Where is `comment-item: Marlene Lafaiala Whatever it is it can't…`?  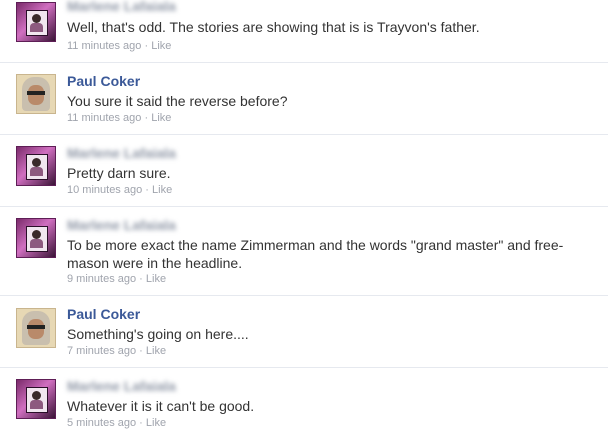 comment-item: Marlene Lafaiala Whatever it is it can't… is located at coordinates (304, 399).